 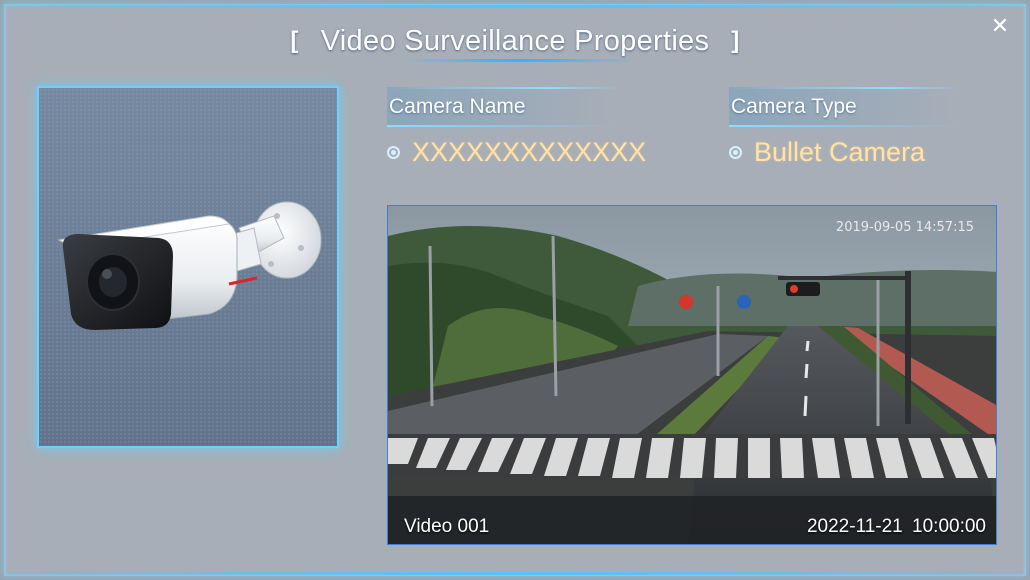 I want to click on camera-type-value: Bullet Camera, so click(x=840, y=152).